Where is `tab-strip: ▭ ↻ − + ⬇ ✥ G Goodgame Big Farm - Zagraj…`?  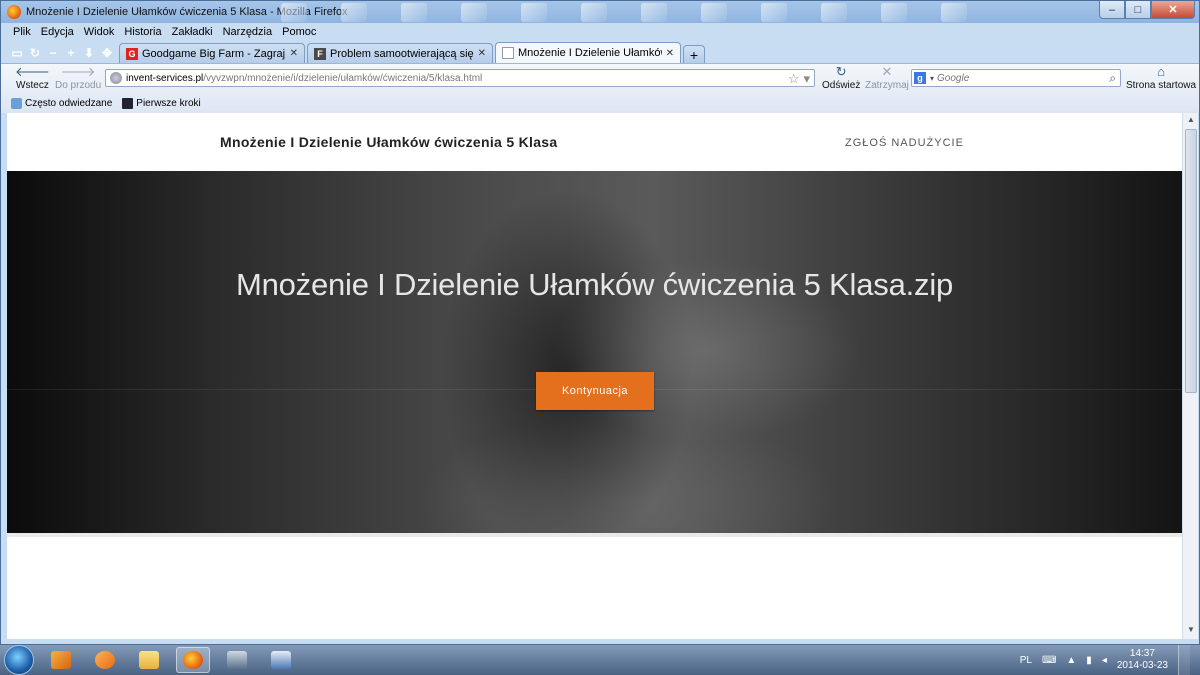 tab-strip: ▭ ↻ − + ⬇ ✥ G Goodgame Big Farm - Zagraj… is located at coordinates (600, 52).